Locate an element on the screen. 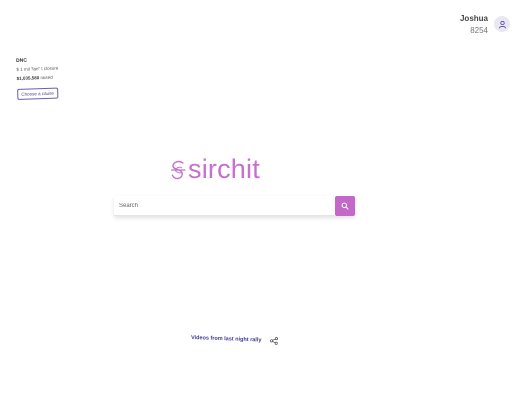  choose-cause-button: Choose a cause is located at coordinates (37, 93).